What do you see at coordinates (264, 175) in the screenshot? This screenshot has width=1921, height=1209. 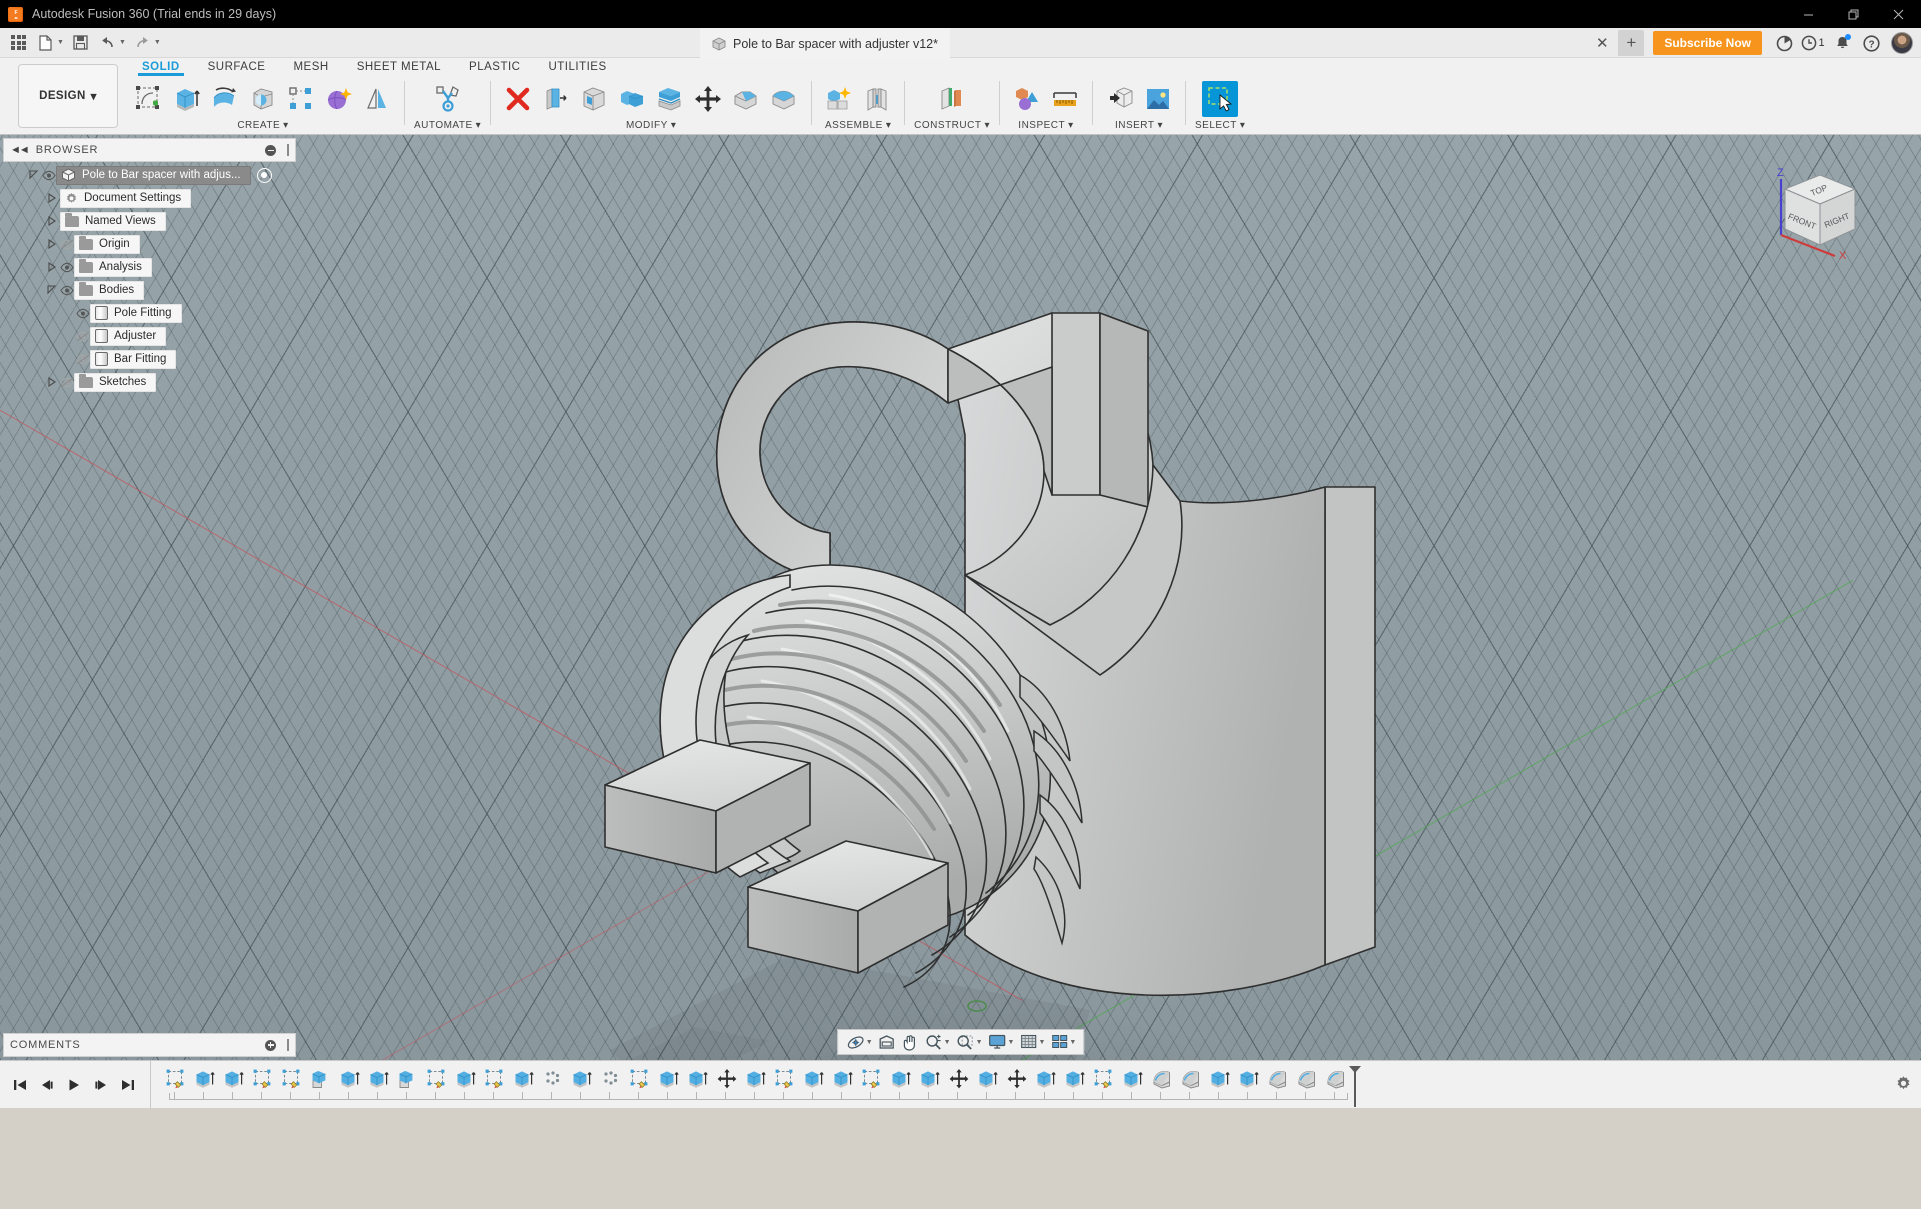 I see `activate-component-radio` at bounding box center [264, 175].